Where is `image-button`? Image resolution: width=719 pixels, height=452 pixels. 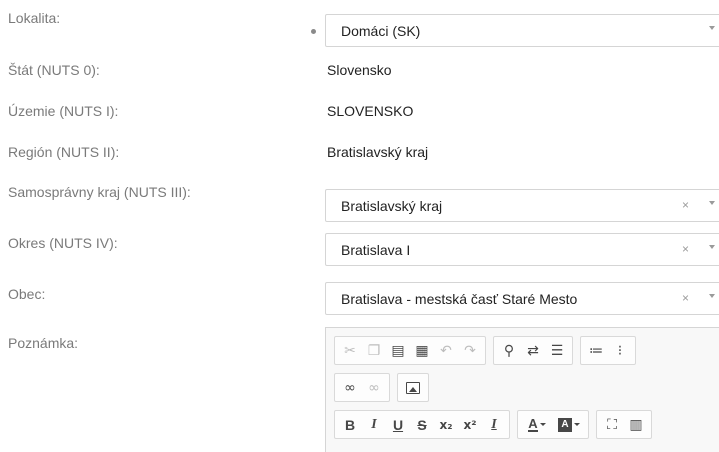 image-button is located at coordinates (413, 388).